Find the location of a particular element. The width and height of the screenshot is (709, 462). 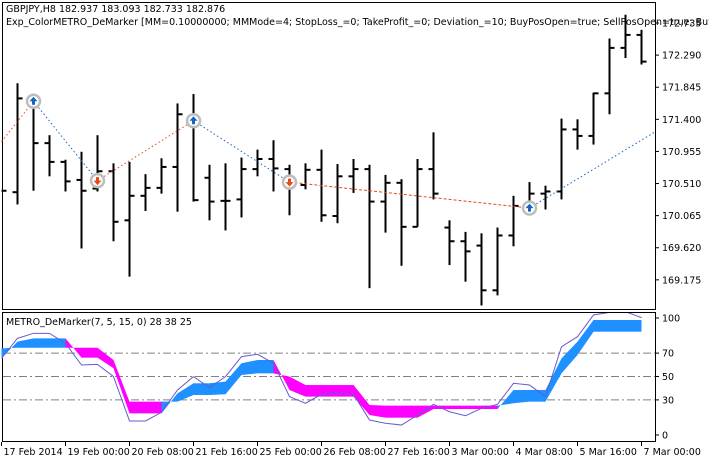

price-label: 170.955 is located at coordinates (681, 152).